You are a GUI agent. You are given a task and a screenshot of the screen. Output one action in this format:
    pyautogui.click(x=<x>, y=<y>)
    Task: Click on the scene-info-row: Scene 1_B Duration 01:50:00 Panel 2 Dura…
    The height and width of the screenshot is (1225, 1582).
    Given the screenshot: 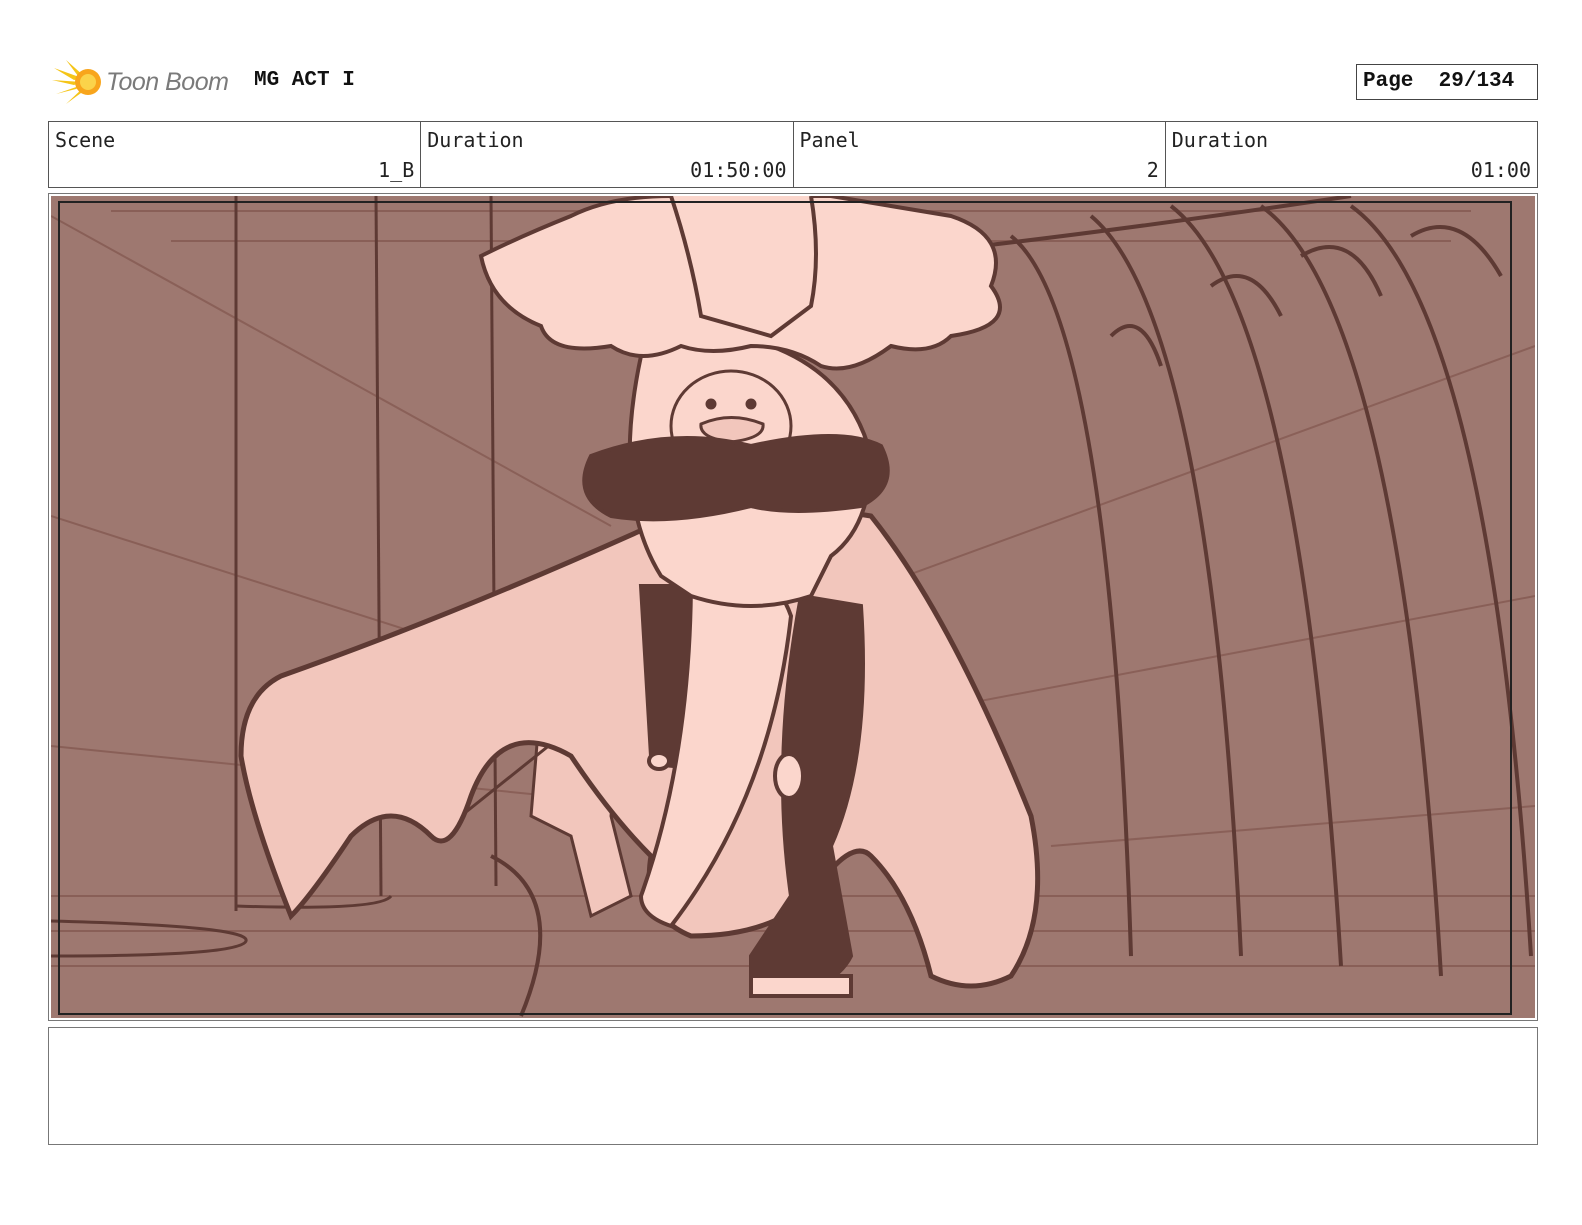 What is the action you would take?
    pyautogui.click(x=793, y=154)
    